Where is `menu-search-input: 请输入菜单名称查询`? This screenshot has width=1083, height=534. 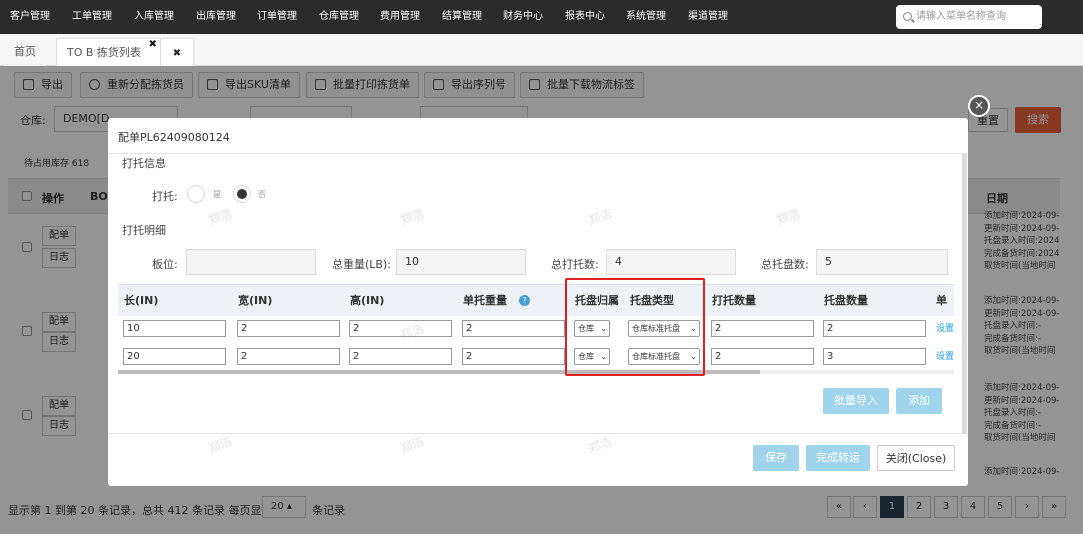 menu-search-input: 请输入菜单名称查询 is located at coordinates (969, 17).